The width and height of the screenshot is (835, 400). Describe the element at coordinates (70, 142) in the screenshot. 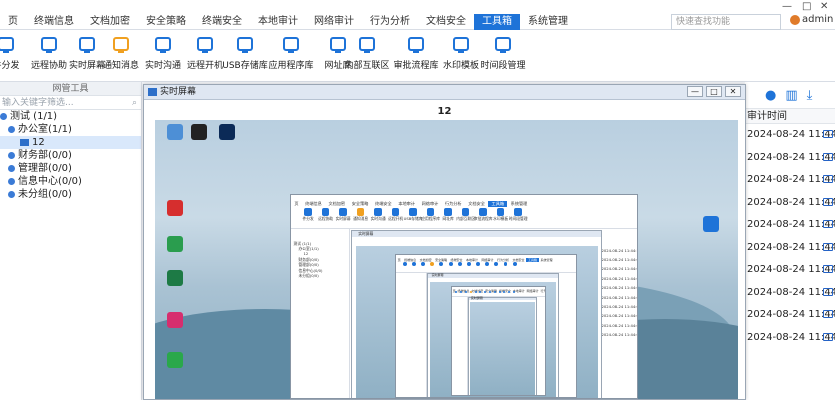

I see `tree-node: 12` at that location.